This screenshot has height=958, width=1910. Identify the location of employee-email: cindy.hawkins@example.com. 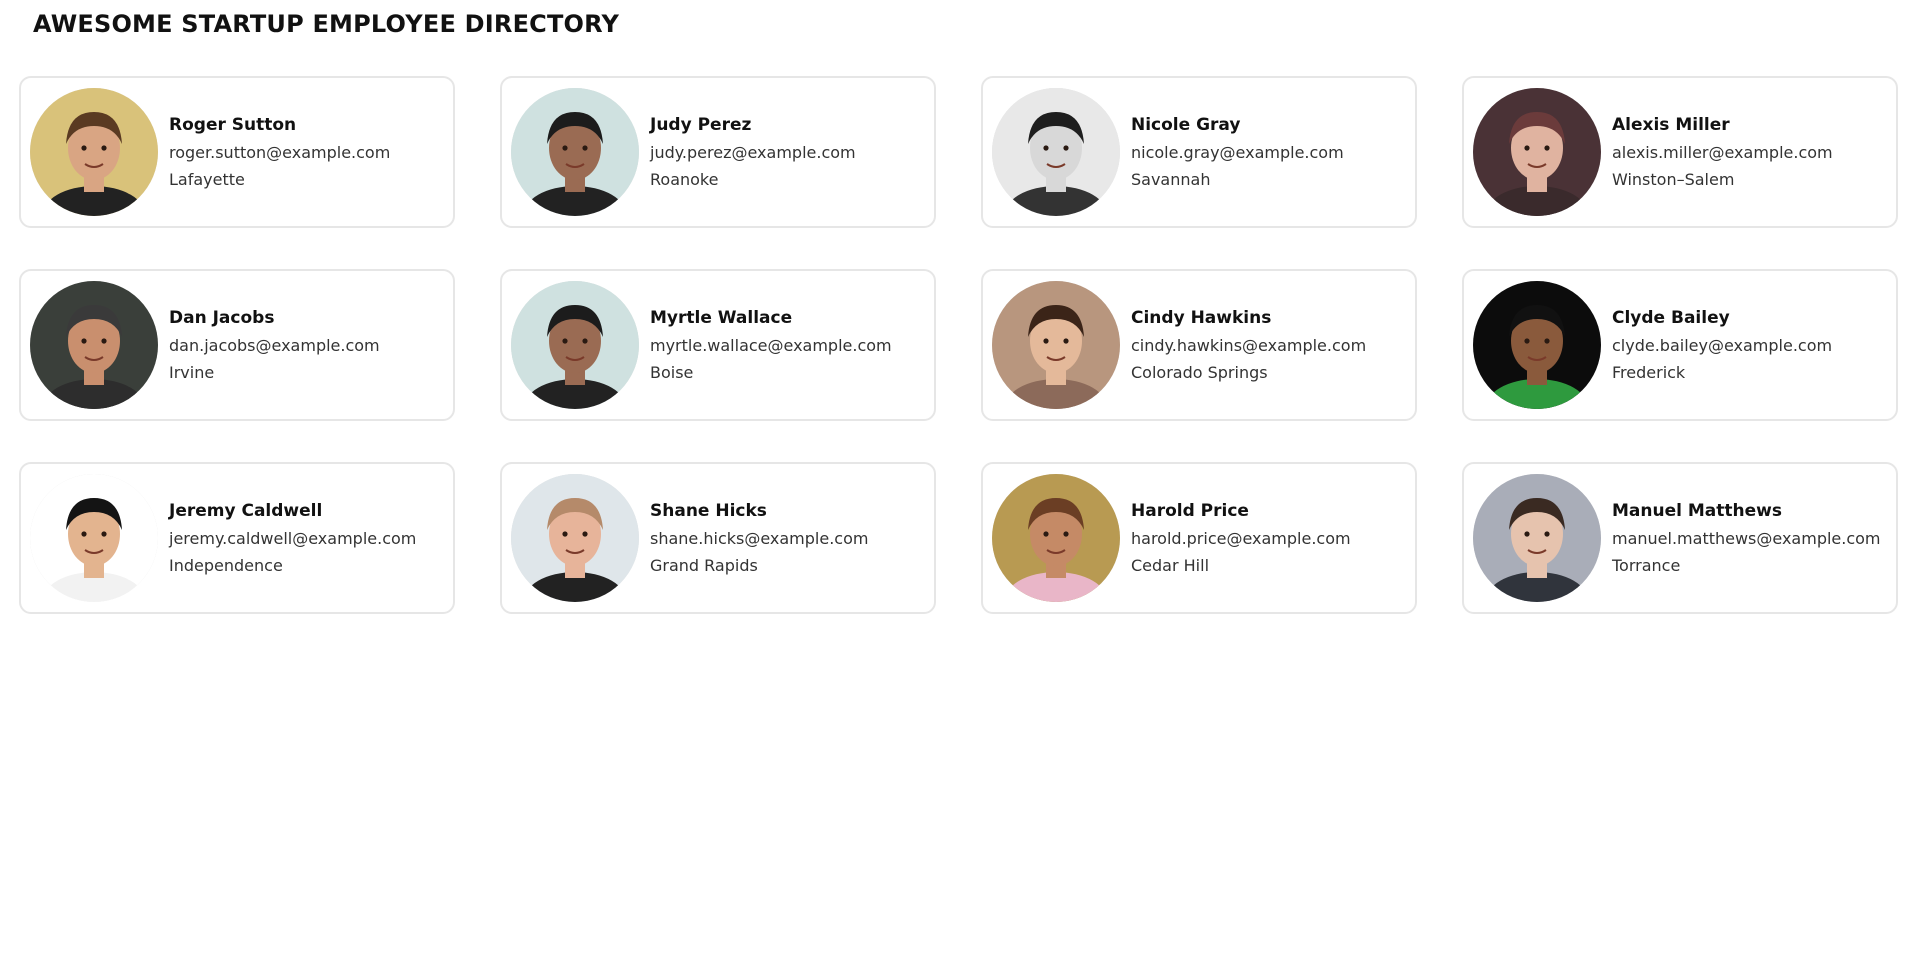
(1249, 345).